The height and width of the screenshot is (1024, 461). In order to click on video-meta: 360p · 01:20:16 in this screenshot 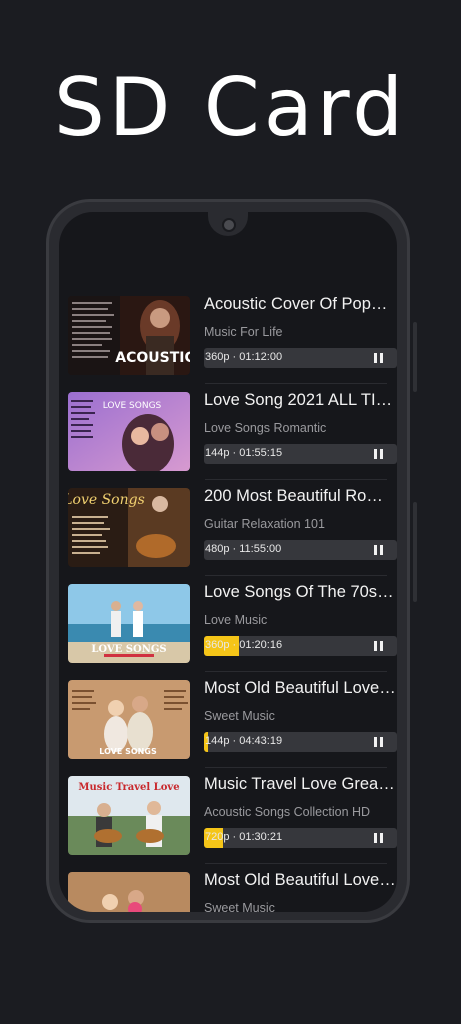, I will do `click(244, 645)`.